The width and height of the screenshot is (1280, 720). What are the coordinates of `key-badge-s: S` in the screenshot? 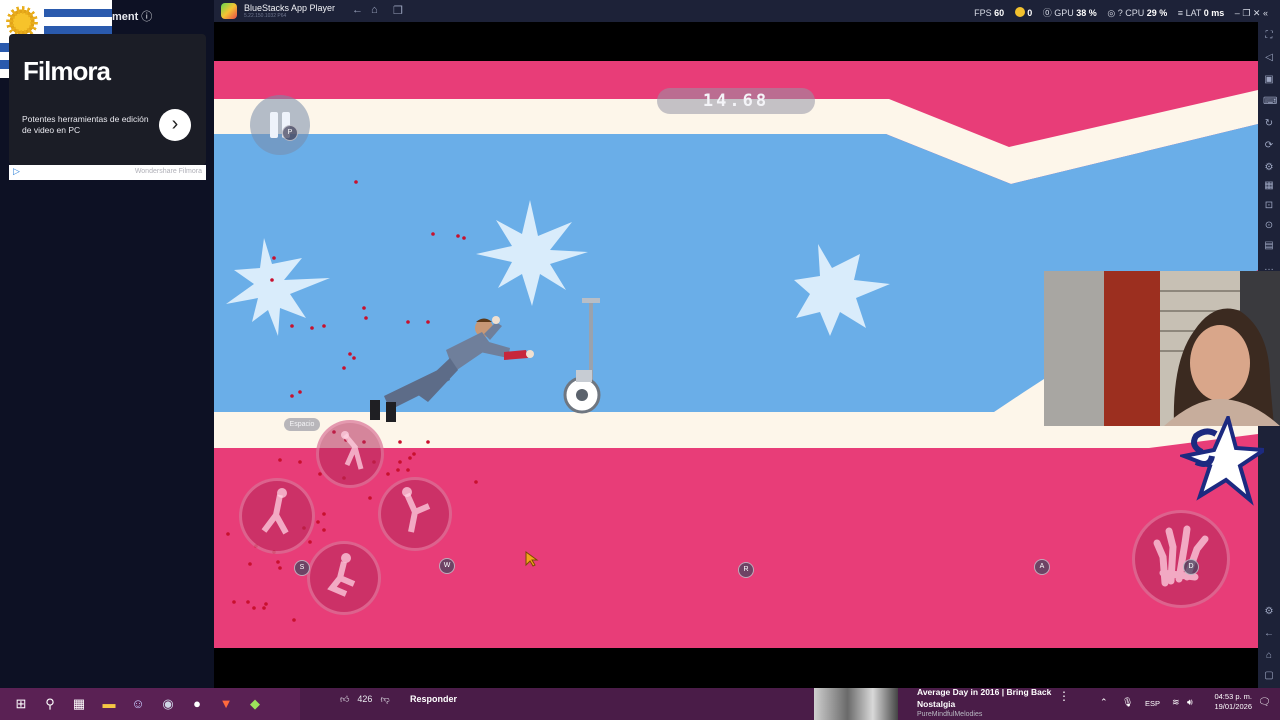 It's located at (302, 568).